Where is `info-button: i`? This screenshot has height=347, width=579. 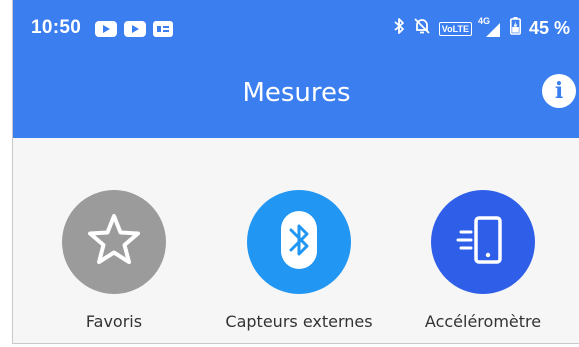 info-button: i is located at coordinates (559, 91).